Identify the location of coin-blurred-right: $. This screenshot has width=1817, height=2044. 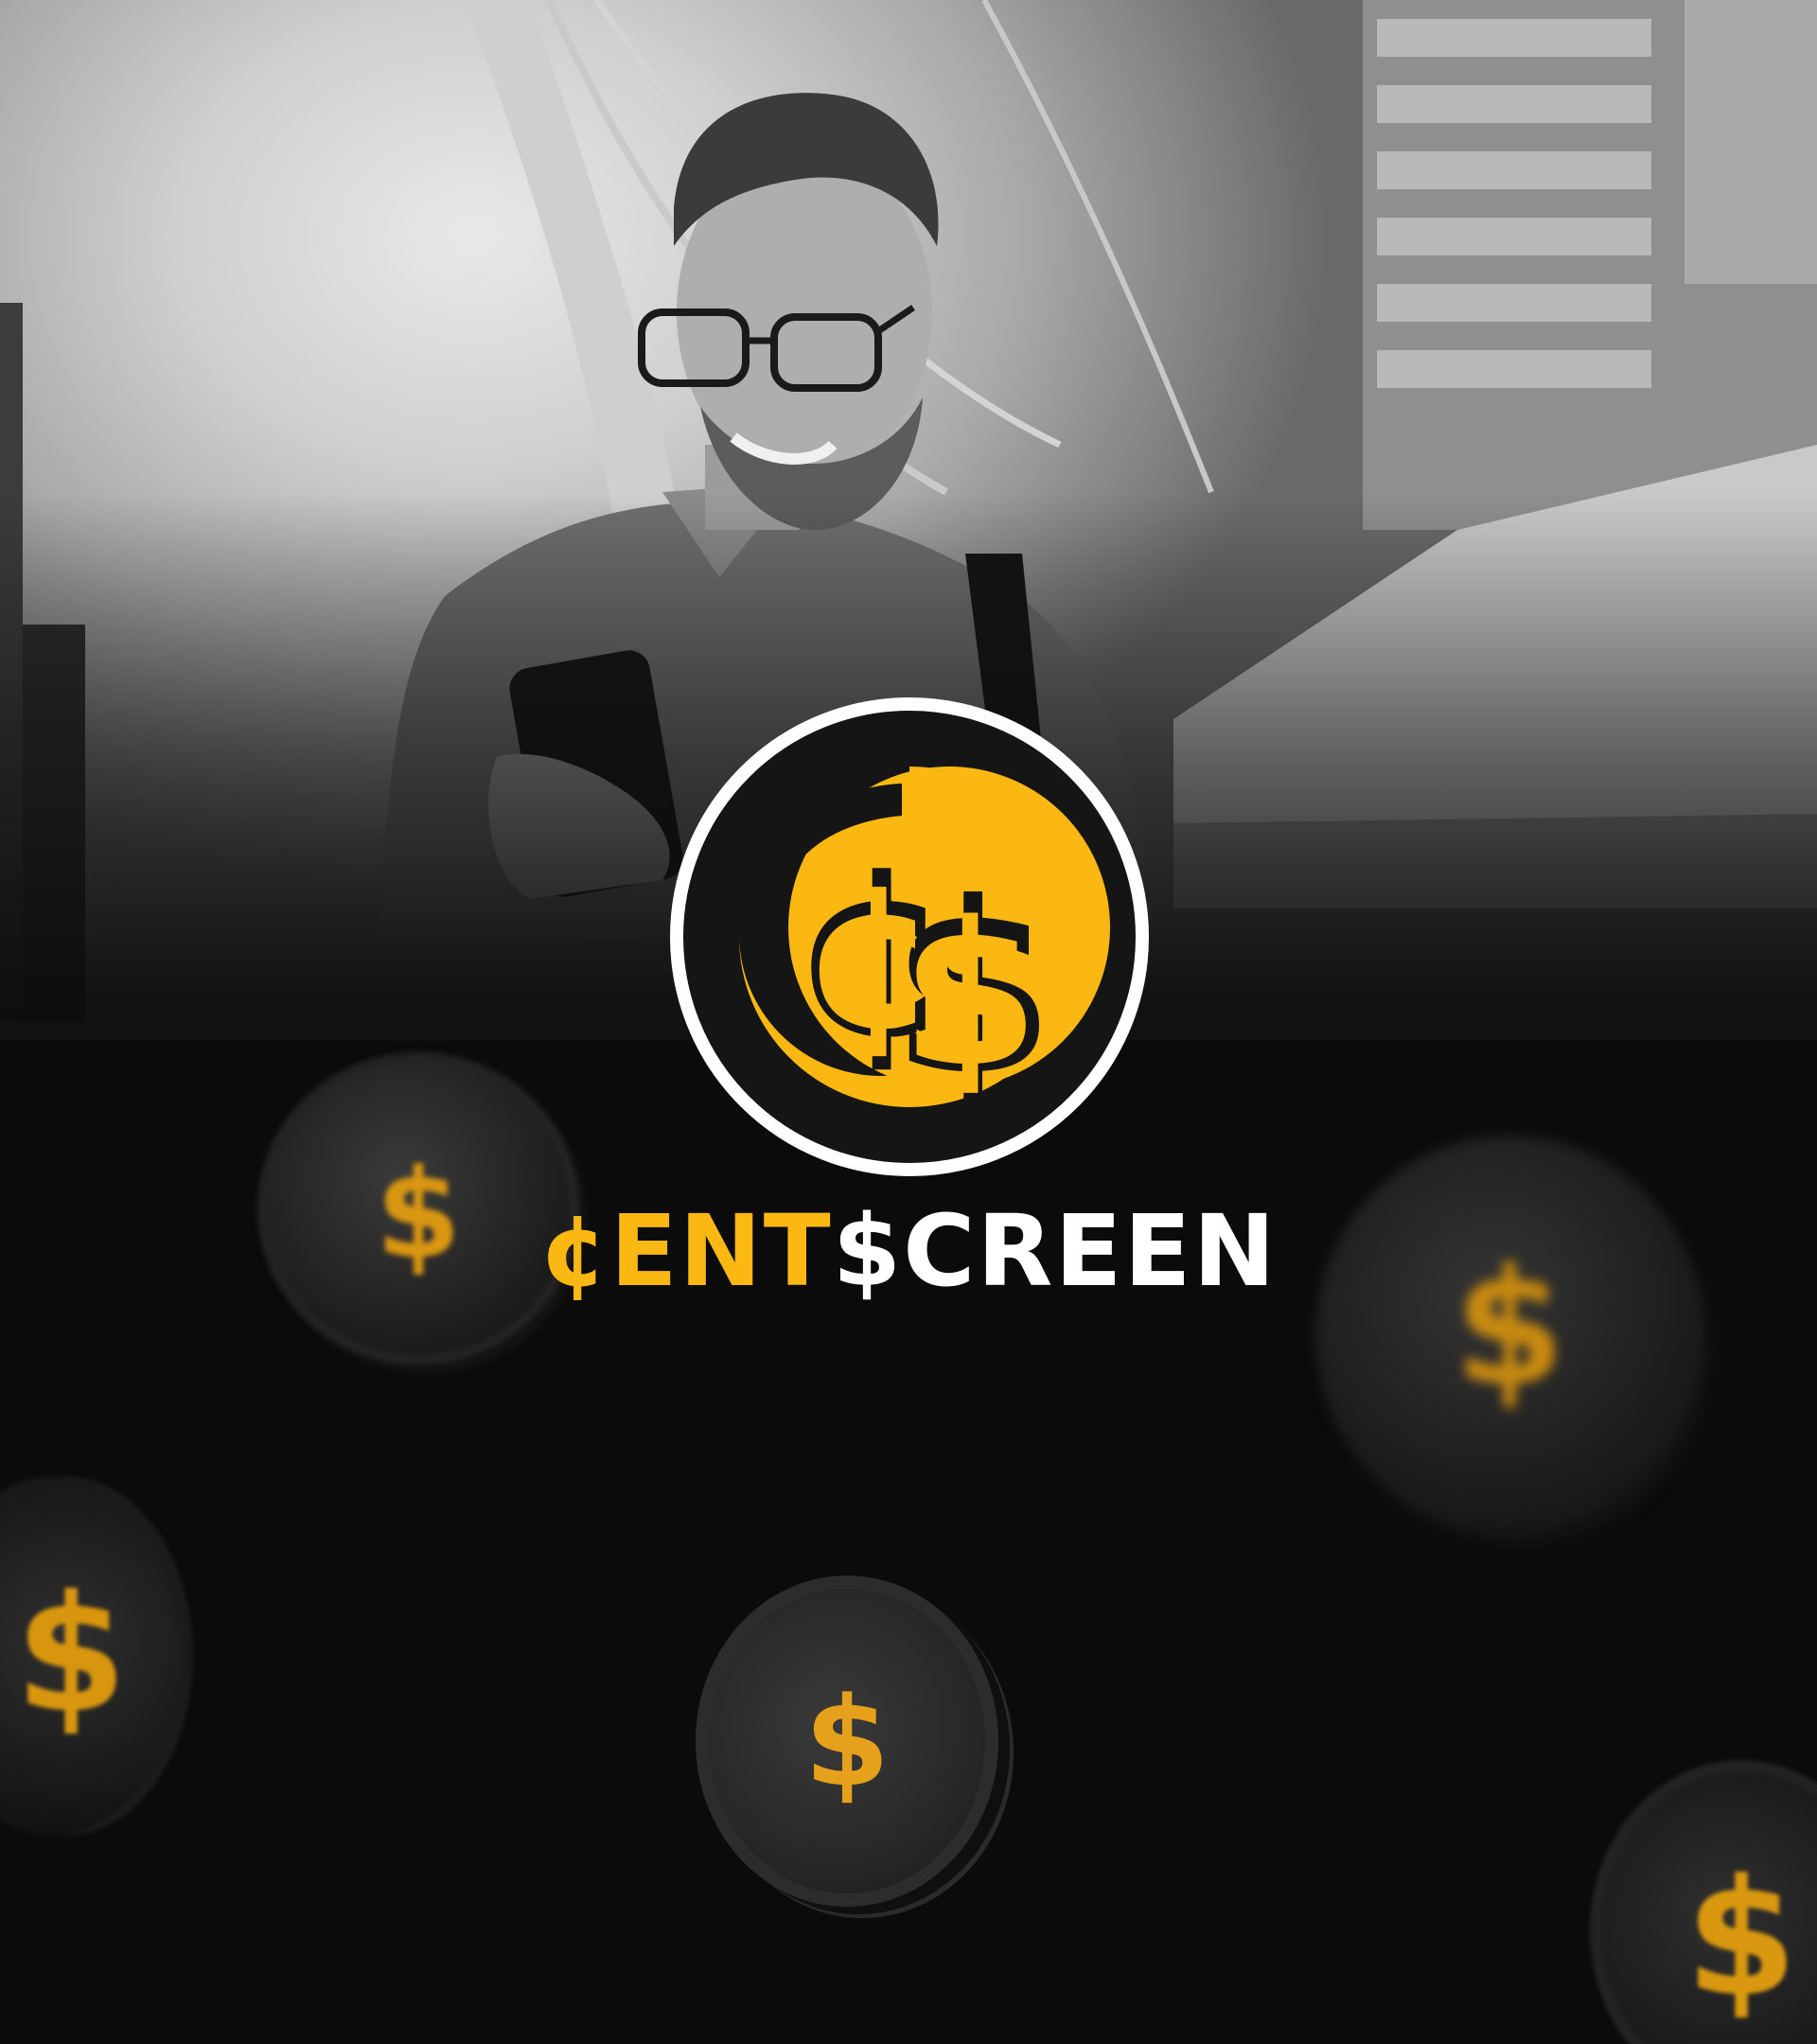
(1509, 1334).